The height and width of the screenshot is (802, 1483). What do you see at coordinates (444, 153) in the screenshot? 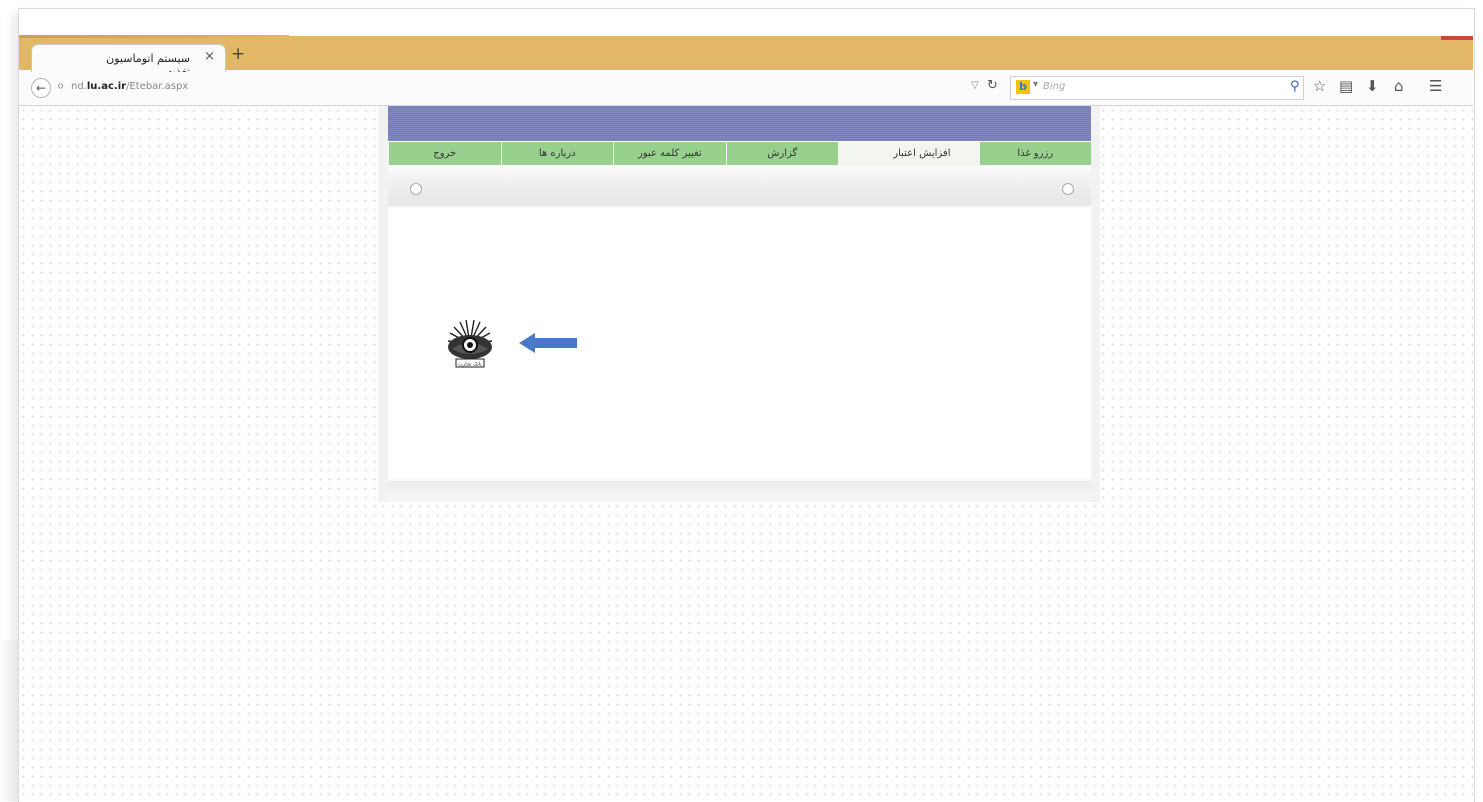
I see `menu-item-logout: خروج` at bounding box center [444, 153].